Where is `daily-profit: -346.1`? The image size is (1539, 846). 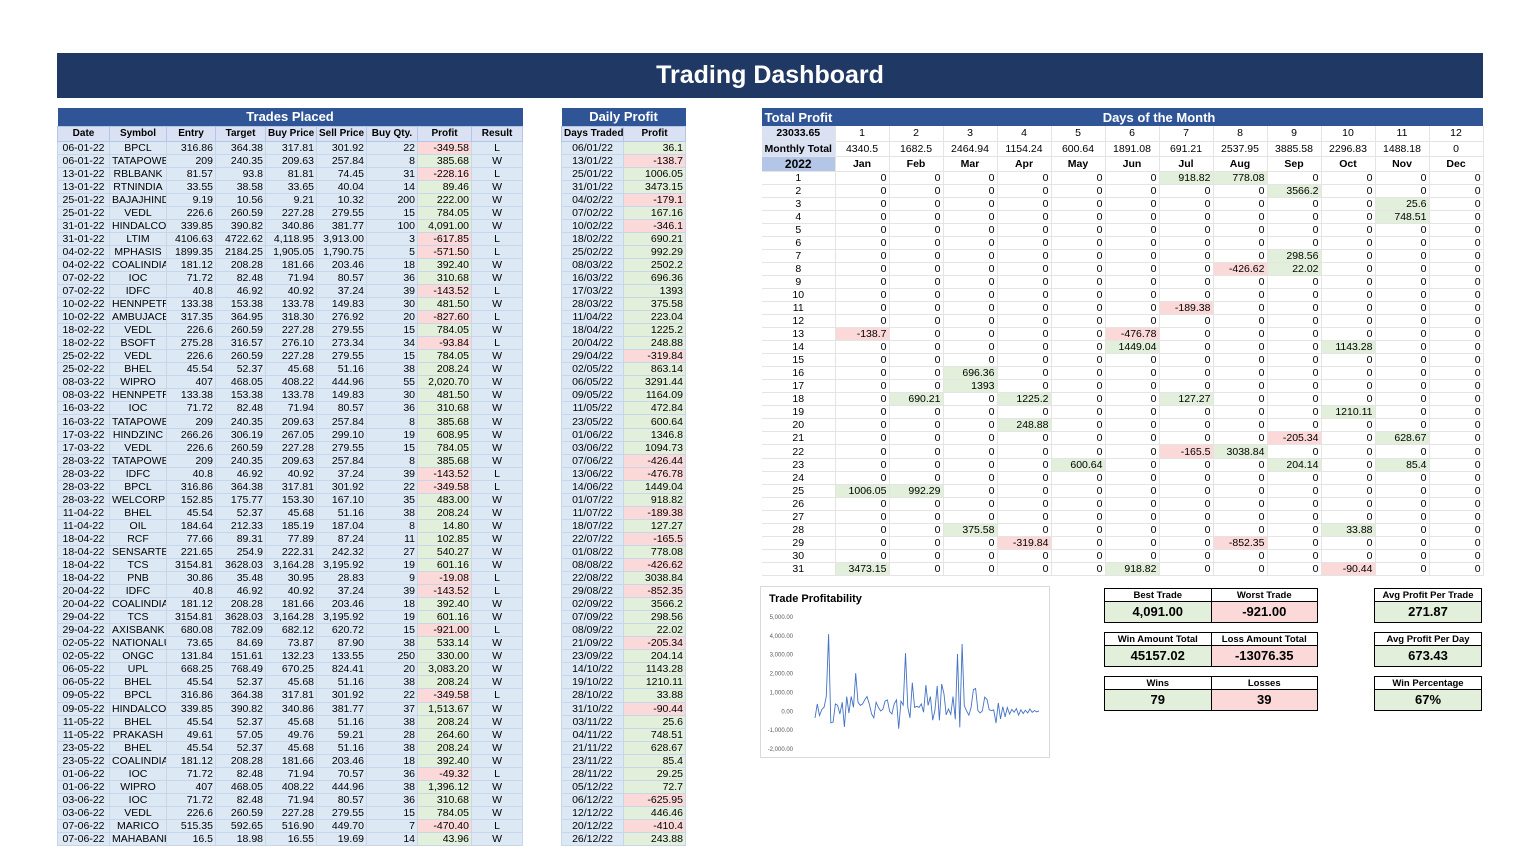 daily-profit: -346.1 is located at coordinates (654, 225).